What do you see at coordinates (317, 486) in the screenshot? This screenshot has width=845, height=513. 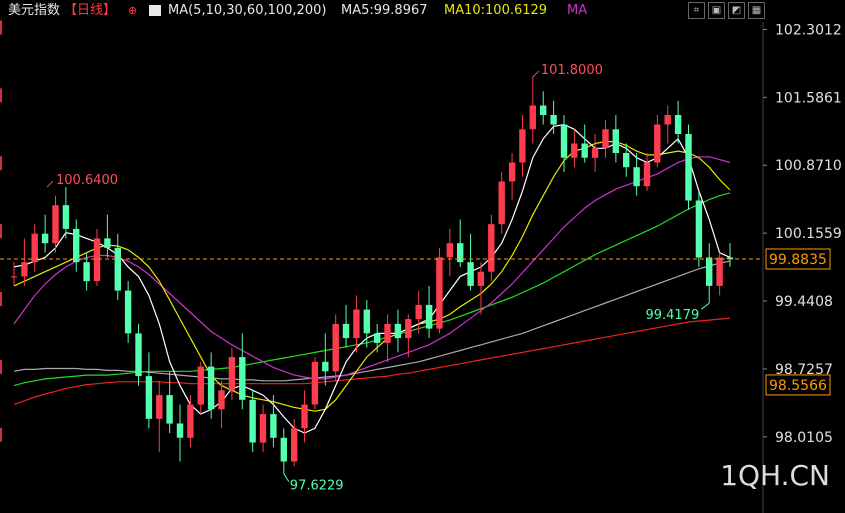 I see `low-1-annotation: 97.6229` at bounding box center [317, 486].